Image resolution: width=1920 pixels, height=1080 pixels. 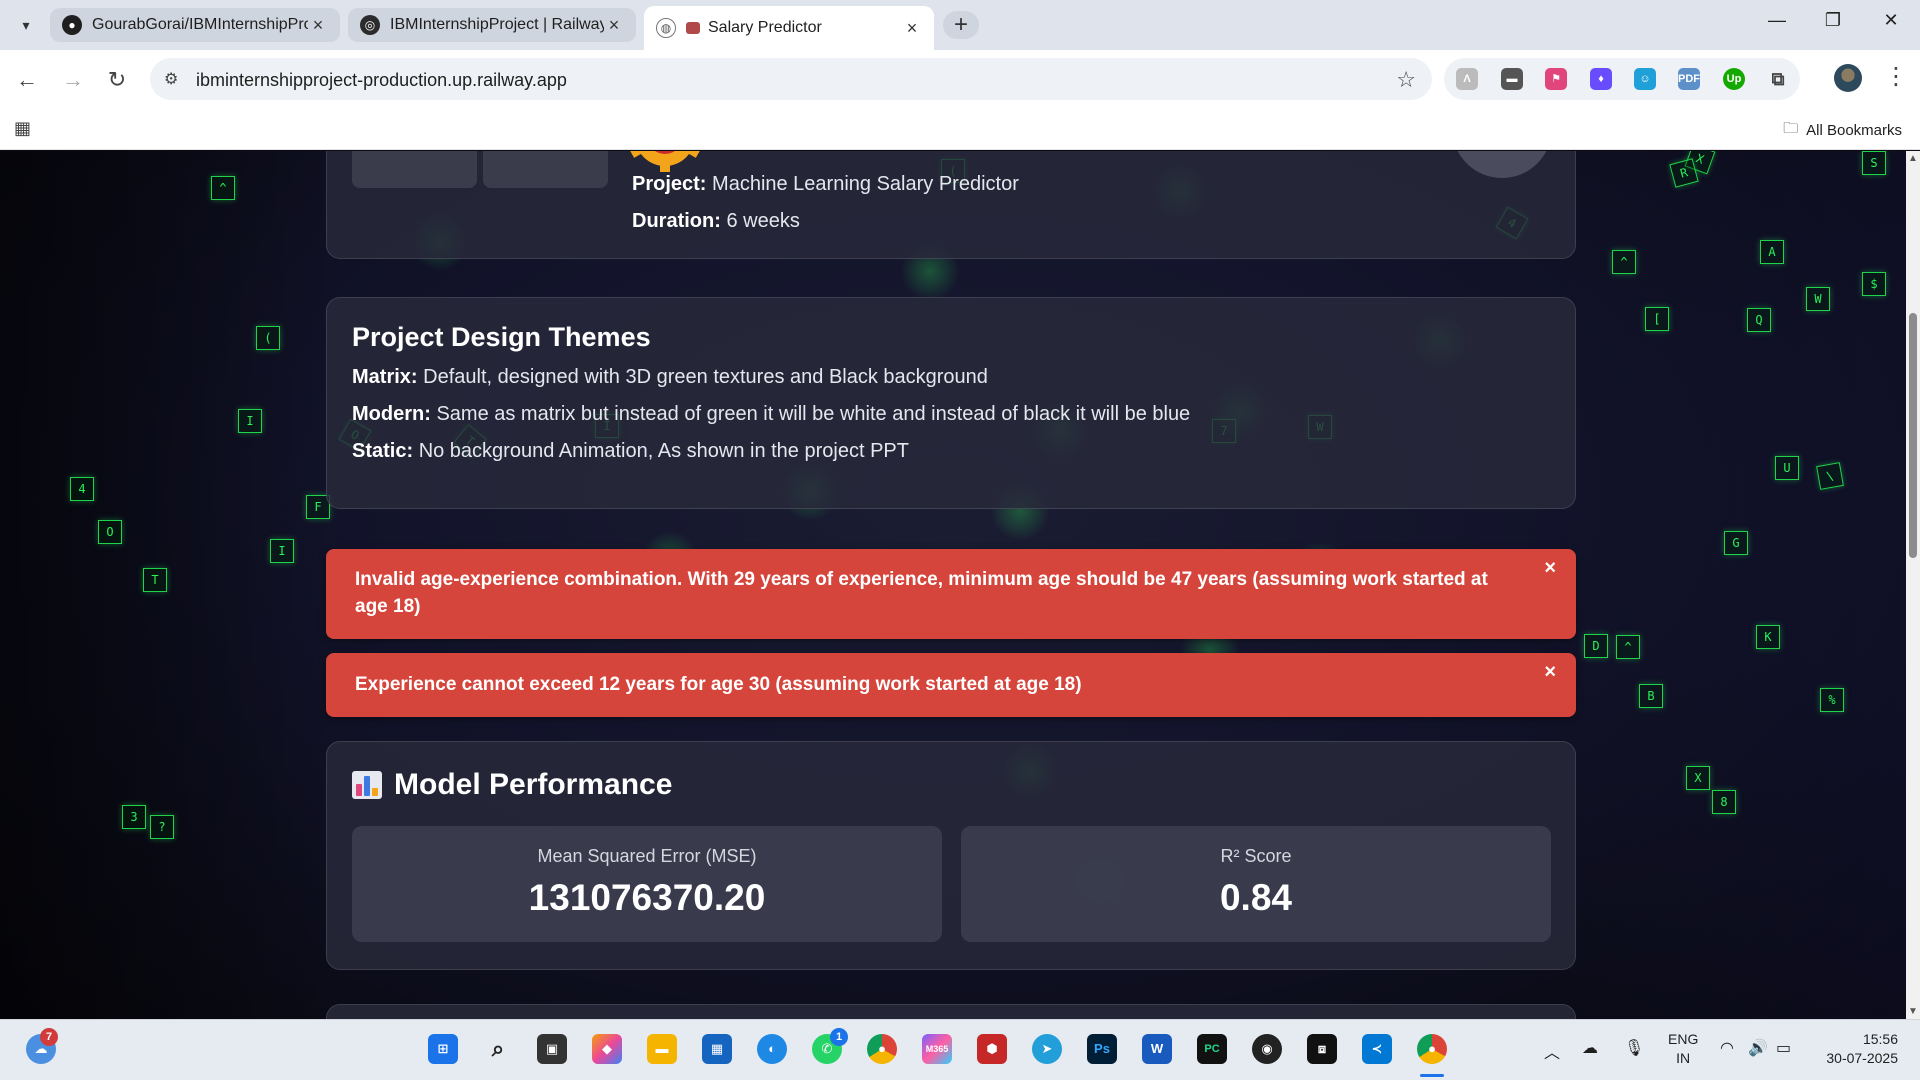 I want to click on matrix-glyph: \, so click(x=1830, y=476).